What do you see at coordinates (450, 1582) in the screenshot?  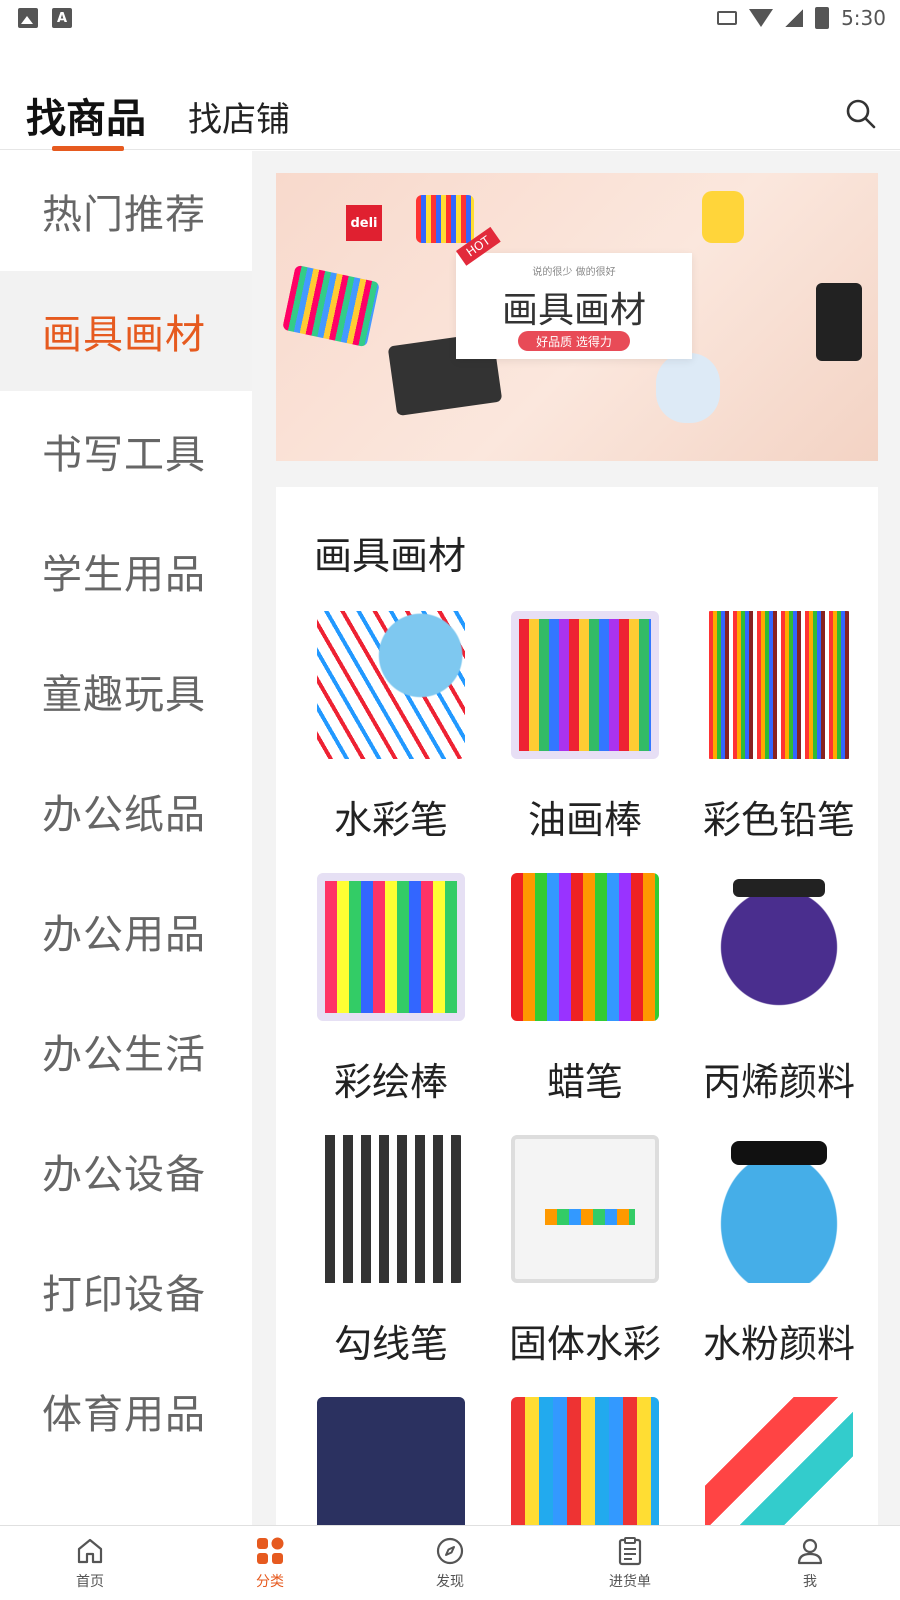 I see `nav-discover-label: 发现` at bounding box center [450, 1582].